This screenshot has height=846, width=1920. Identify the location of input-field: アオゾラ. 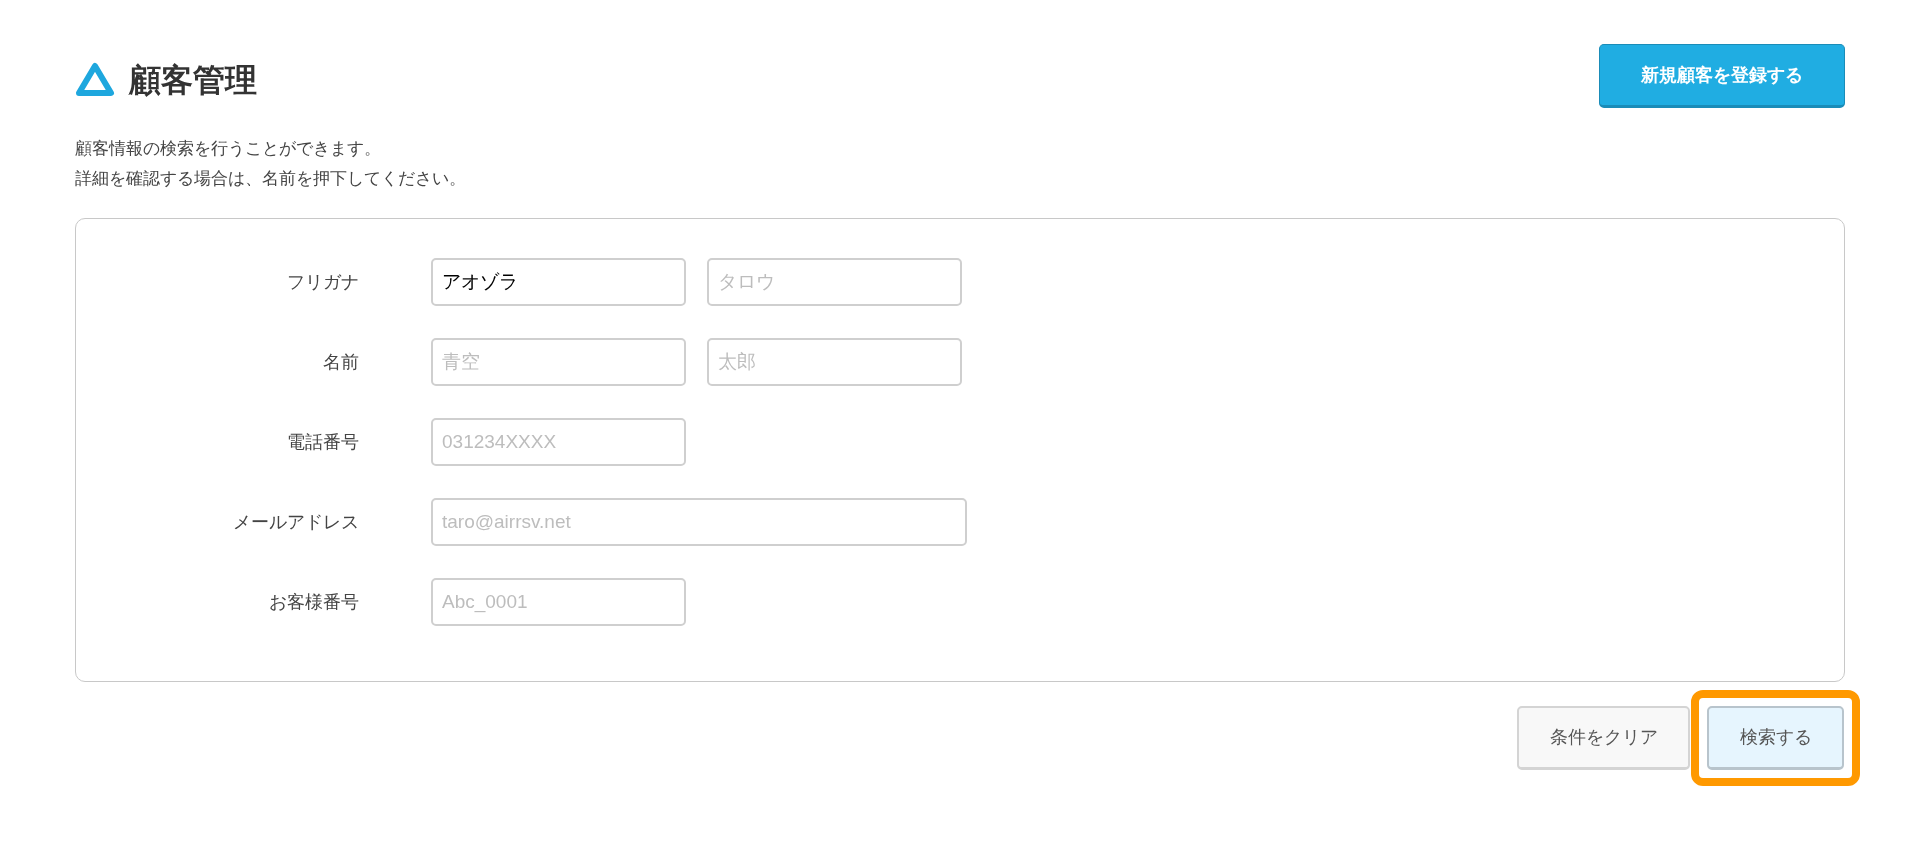
(558, 282).